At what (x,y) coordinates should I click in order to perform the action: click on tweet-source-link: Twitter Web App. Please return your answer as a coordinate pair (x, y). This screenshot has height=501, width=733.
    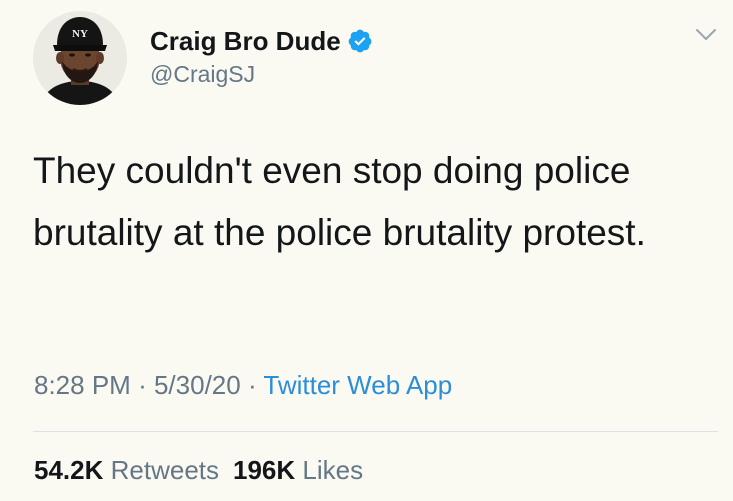
    Looking at the image, I should click on (357, 385).